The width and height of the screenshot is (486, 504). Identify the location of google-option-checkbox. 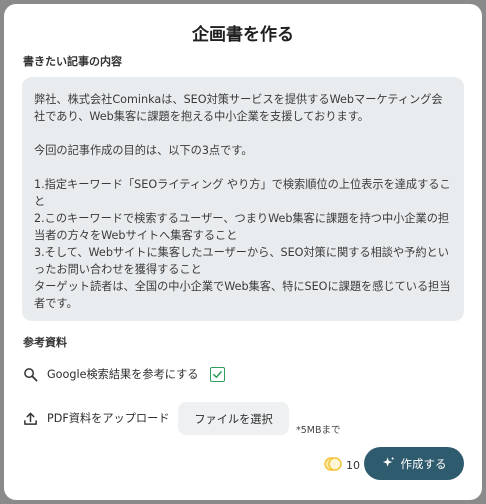
(218, 374).